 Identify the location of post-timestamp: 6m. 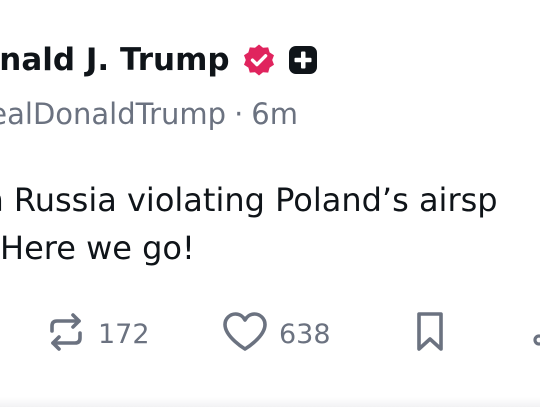
(274, 114).